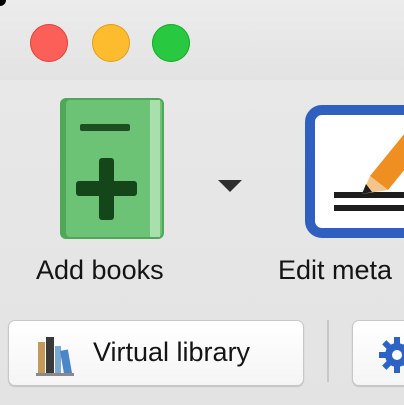 The height and width of the screenshot is (405, 404). Describe the element at coordinates (172, 352) in the screenshot. I see `virtual-library-label: Virtual library` at that location.